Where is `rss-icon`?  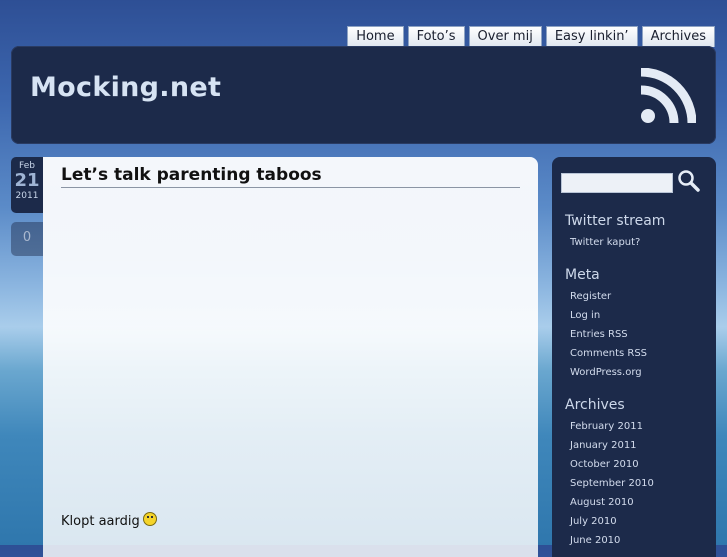 rss-icon is located at coordinates (668, 96).